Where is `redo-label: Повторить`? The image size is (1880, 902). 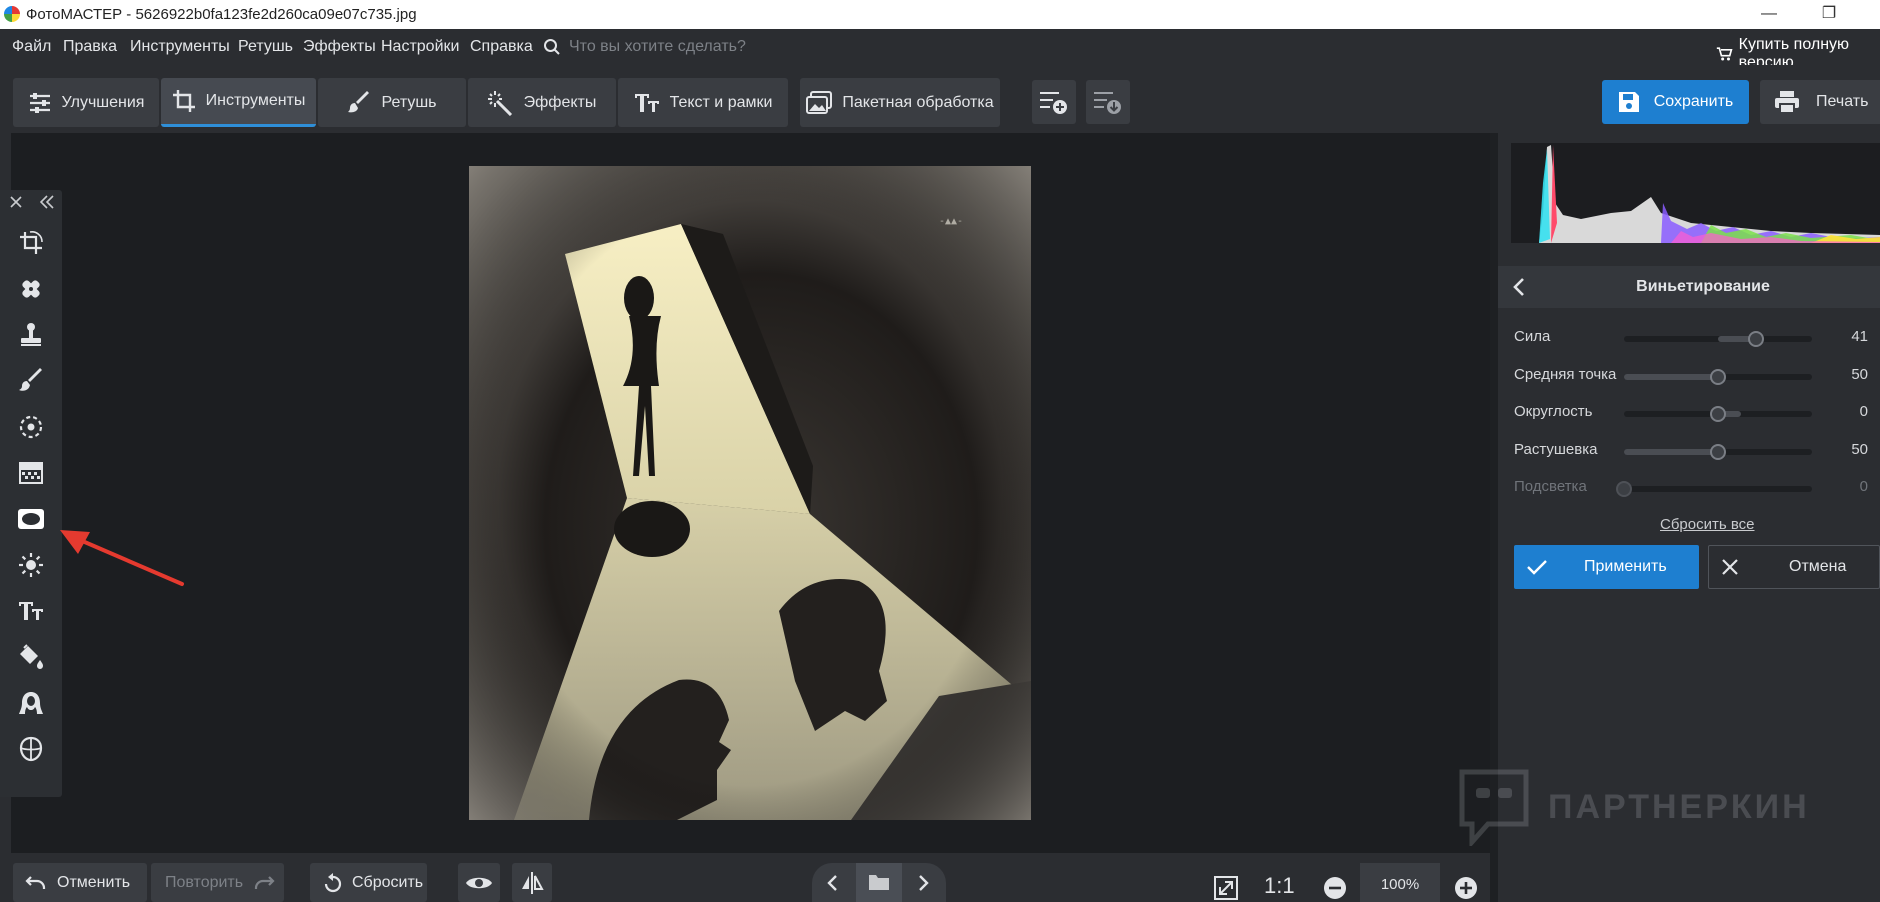 redo-label: Повторить is located at coordinates (204, 882).